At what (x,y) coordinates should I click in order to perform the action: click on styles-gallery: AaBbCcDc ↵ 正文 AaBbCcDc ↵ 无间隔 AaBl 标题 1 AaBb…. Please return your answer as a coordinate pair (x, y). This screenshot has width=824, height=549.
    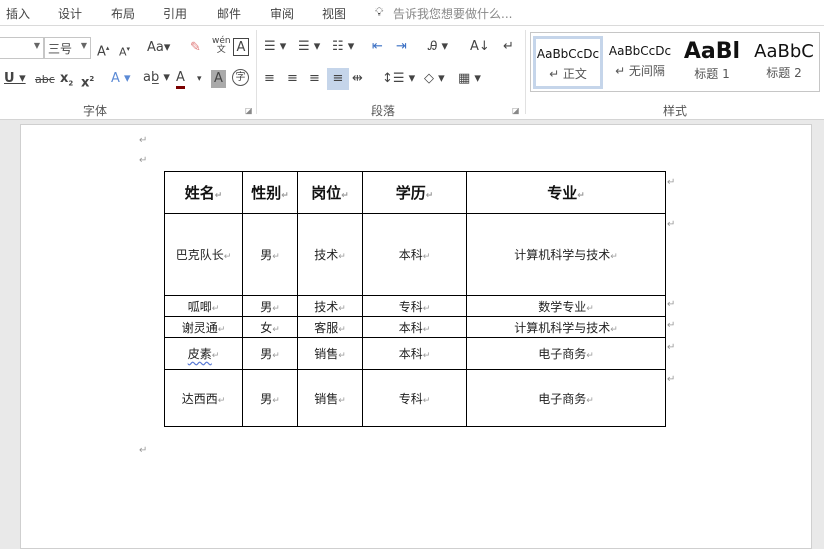
    Looking at the image, I should click on (675, 62).